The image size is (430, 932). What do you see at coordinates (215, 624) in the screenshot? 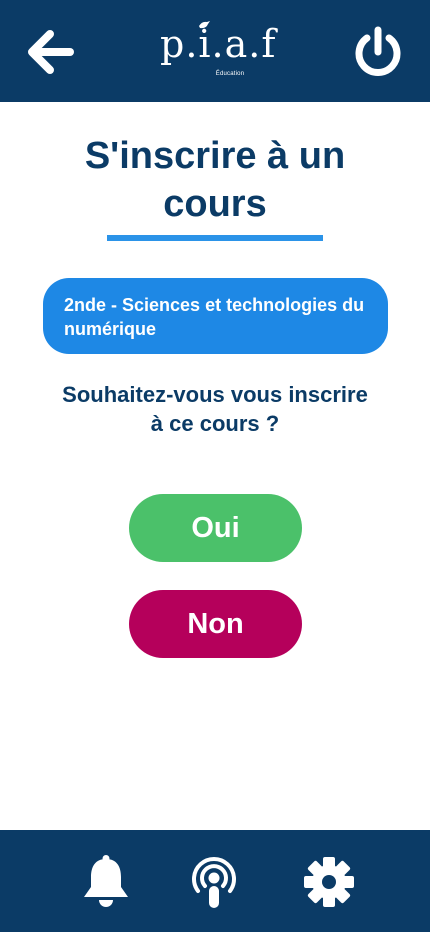
I see `no-button: Non` at bounding box center [215, 624].